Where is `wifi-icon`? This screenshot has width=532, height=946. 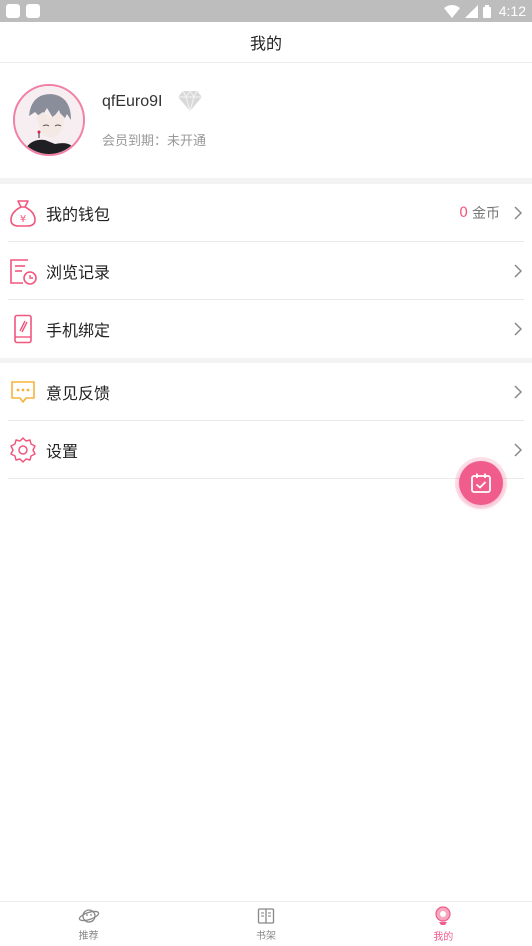 wifi-icon is located at coordinates (451, 11).